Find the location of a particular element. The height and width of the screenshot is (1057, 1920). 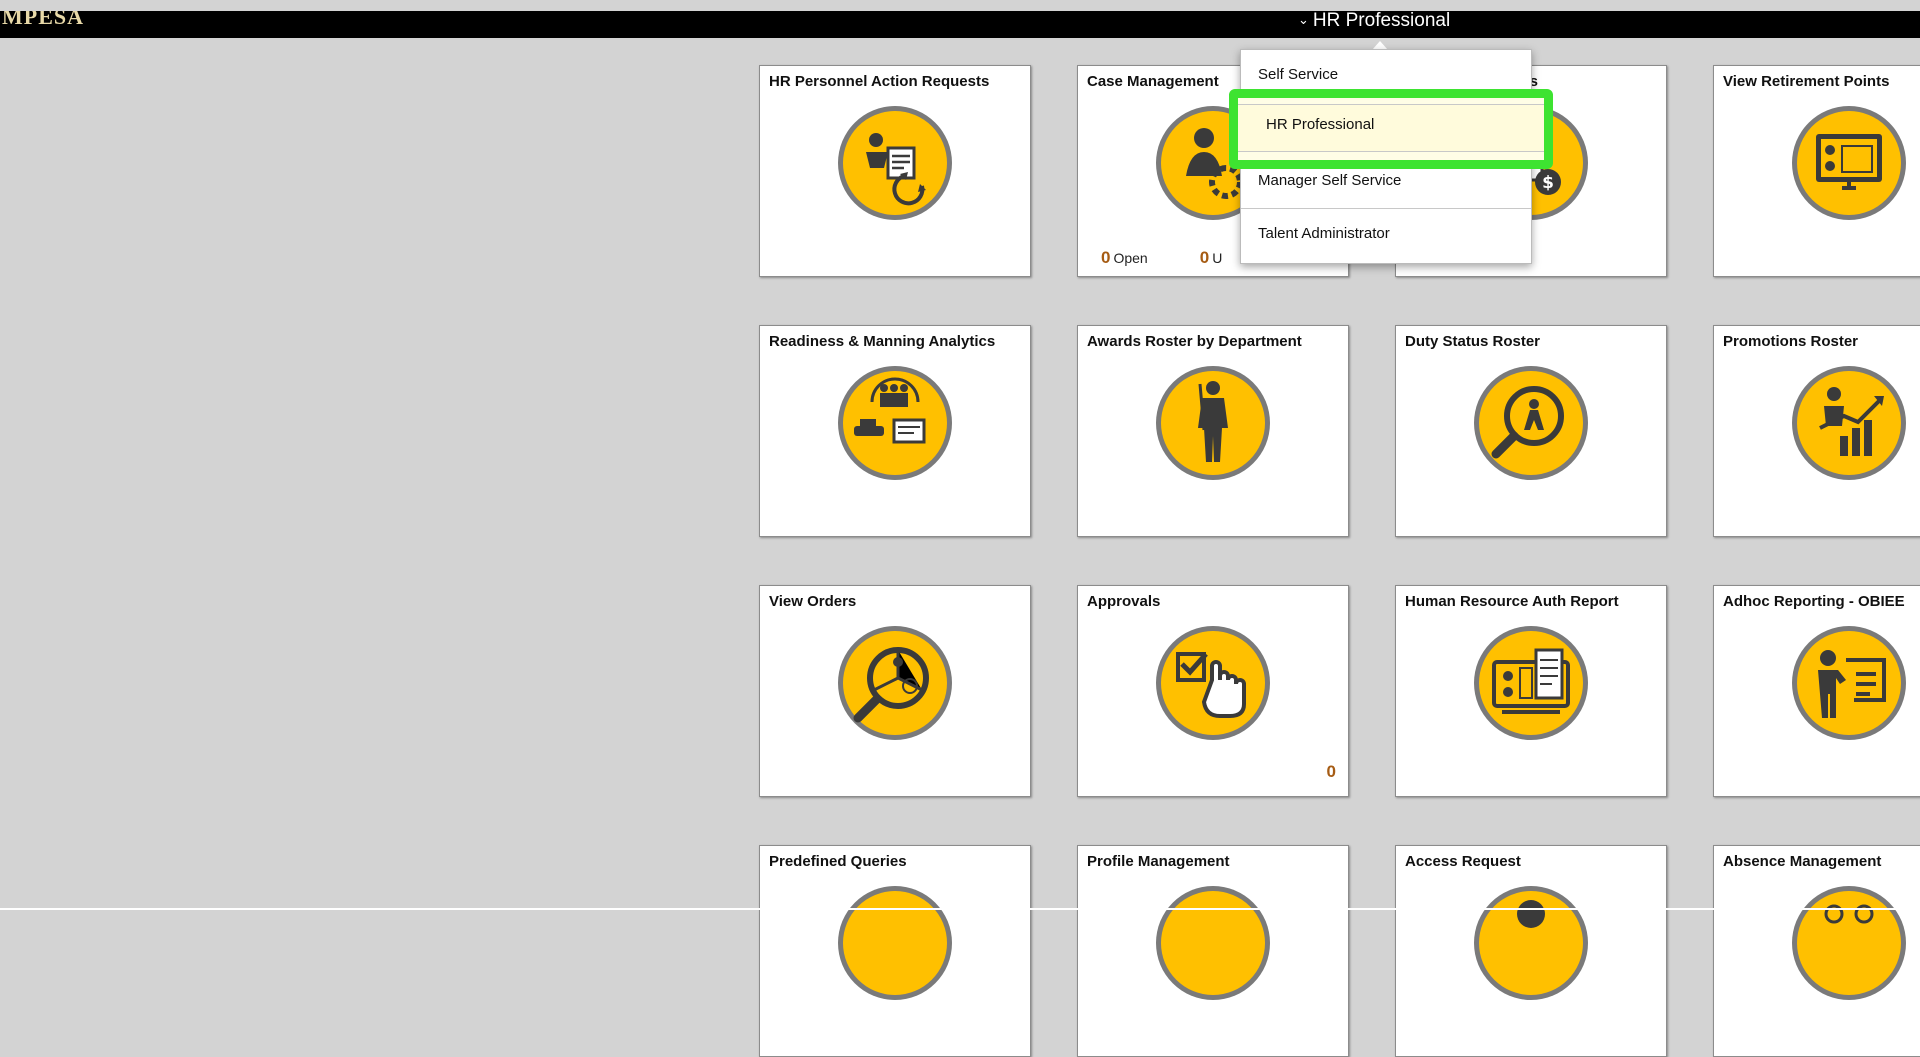

second-label: U is located at coordinates (1217, 258).